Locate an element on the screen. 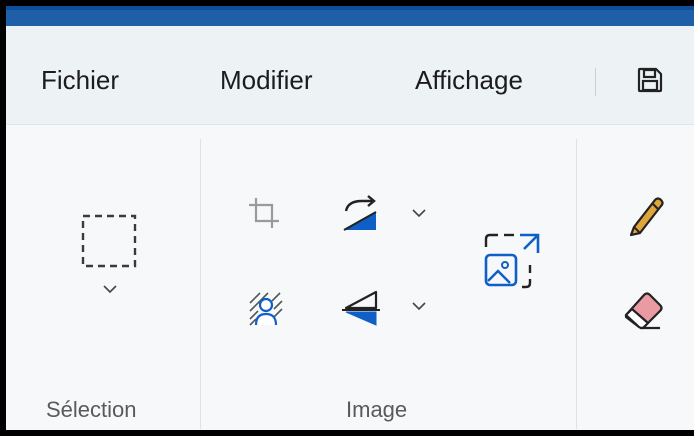  rotate-chevron-down-icon is located at coordinates (419, 213).